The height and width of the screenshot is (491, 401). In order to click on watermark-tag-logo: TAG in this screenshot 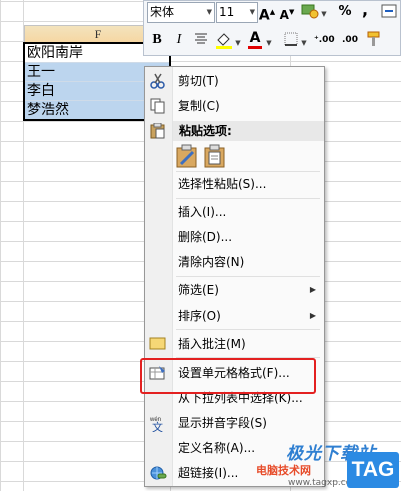, I will do `click(373, 470)`.